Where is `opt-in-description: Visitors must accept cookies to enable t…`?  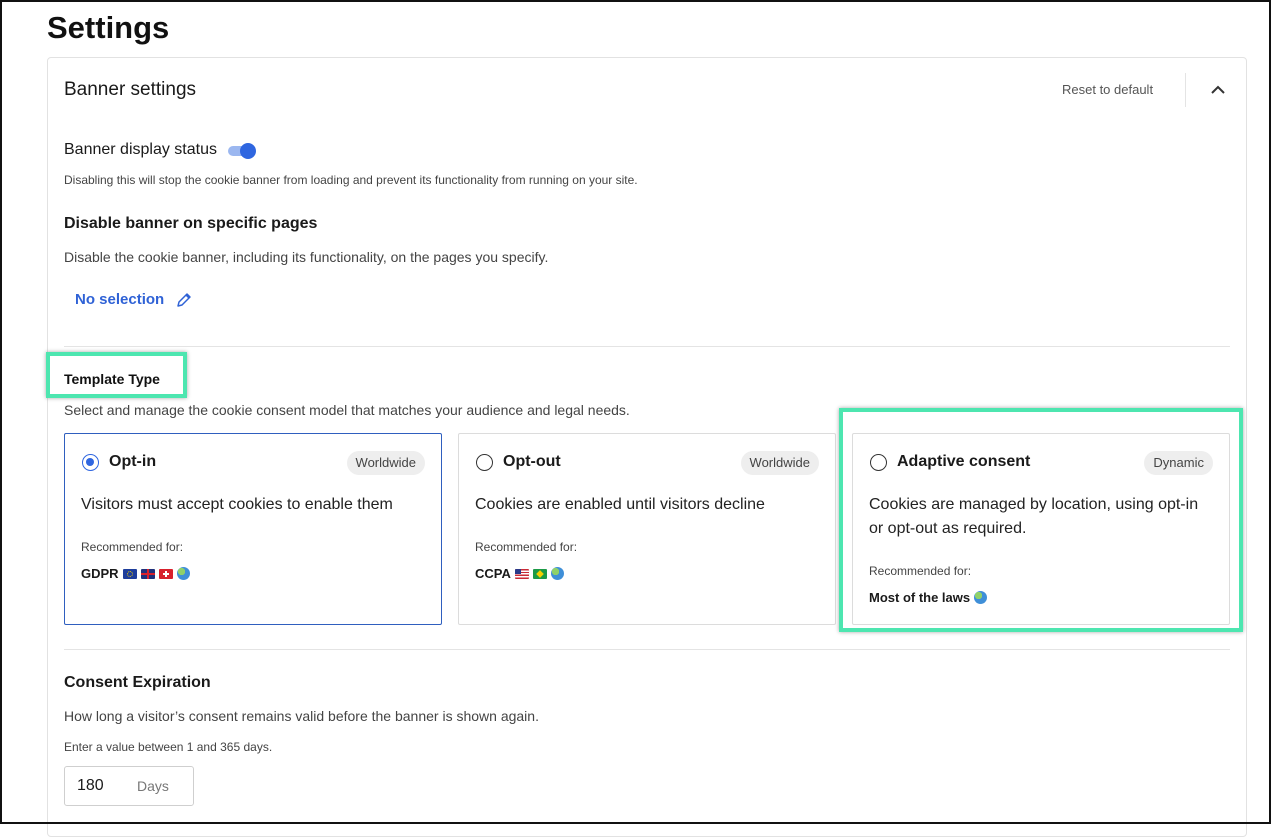
opt-in-description: Visitors must accept cookies to enable t… is located at coordinates (237, 504).